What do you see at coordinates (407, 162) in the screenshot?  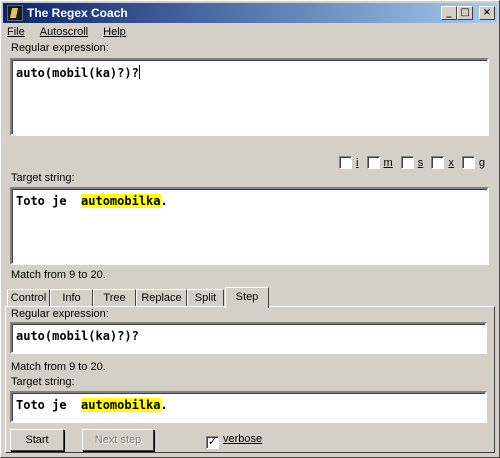 I see `checkbox-s` at bounding box center [407, 162].